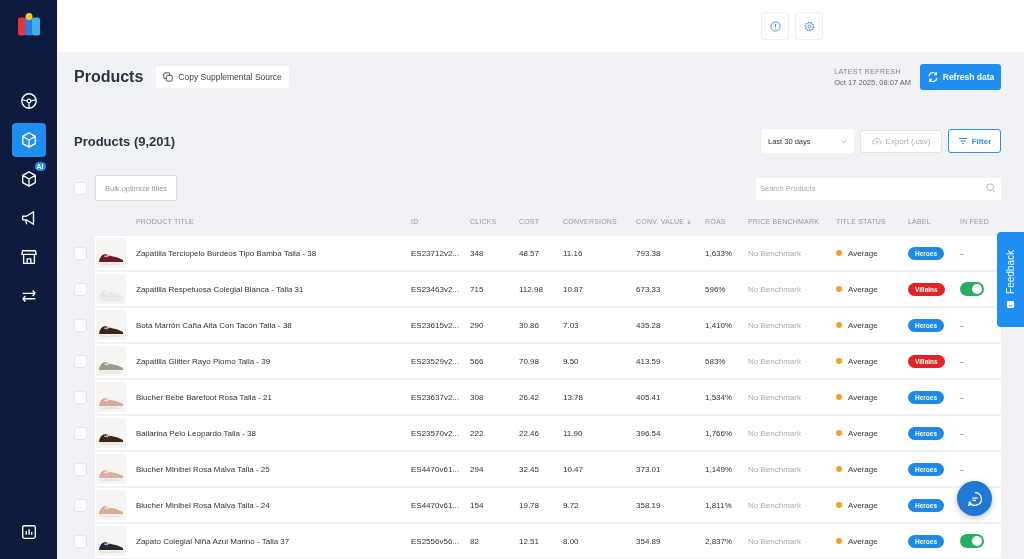 The height and width of the screenshot is (559, 1024). Describe the element at coordinates (477, 505) in the screenshot. I see `table-cell-text: 154` at that location.